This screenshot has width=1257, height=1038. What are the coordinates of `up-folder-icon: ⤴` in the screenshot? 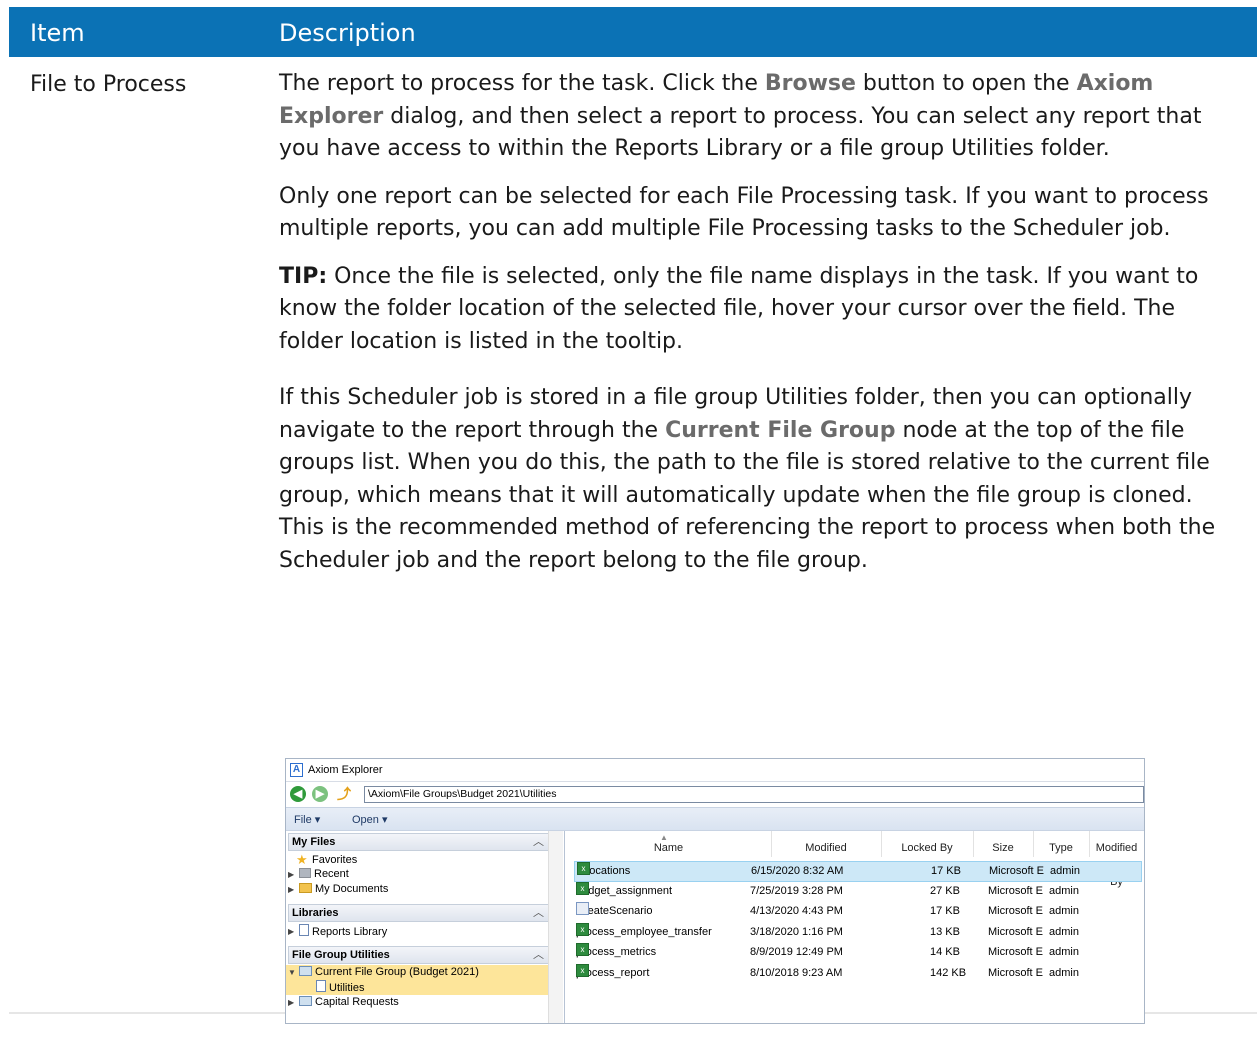 It's located at (344, 794).